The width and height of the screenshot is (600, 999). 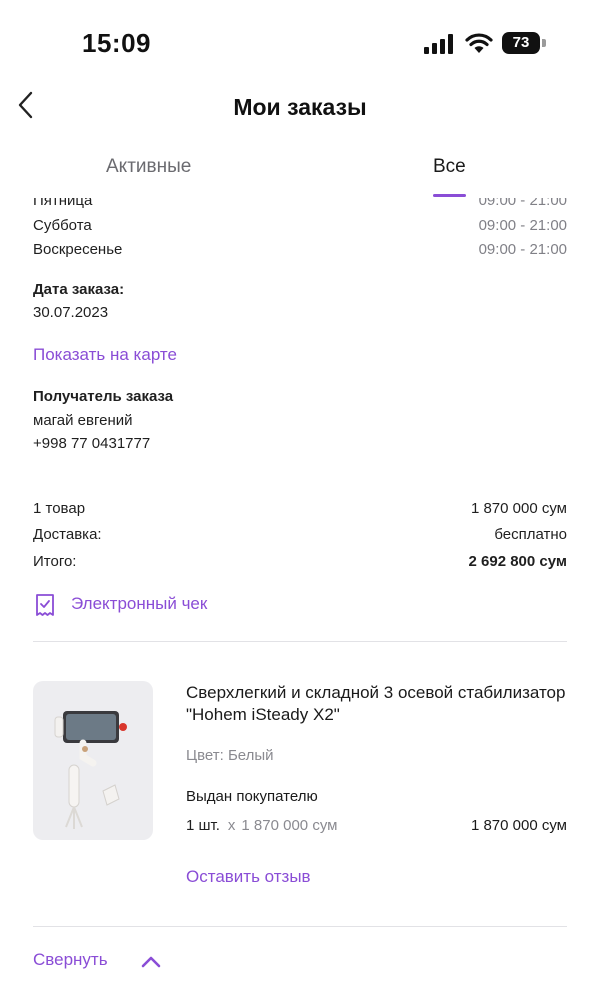 I want to click on collapse-button: Свернуть, so click(x=97, y=960).